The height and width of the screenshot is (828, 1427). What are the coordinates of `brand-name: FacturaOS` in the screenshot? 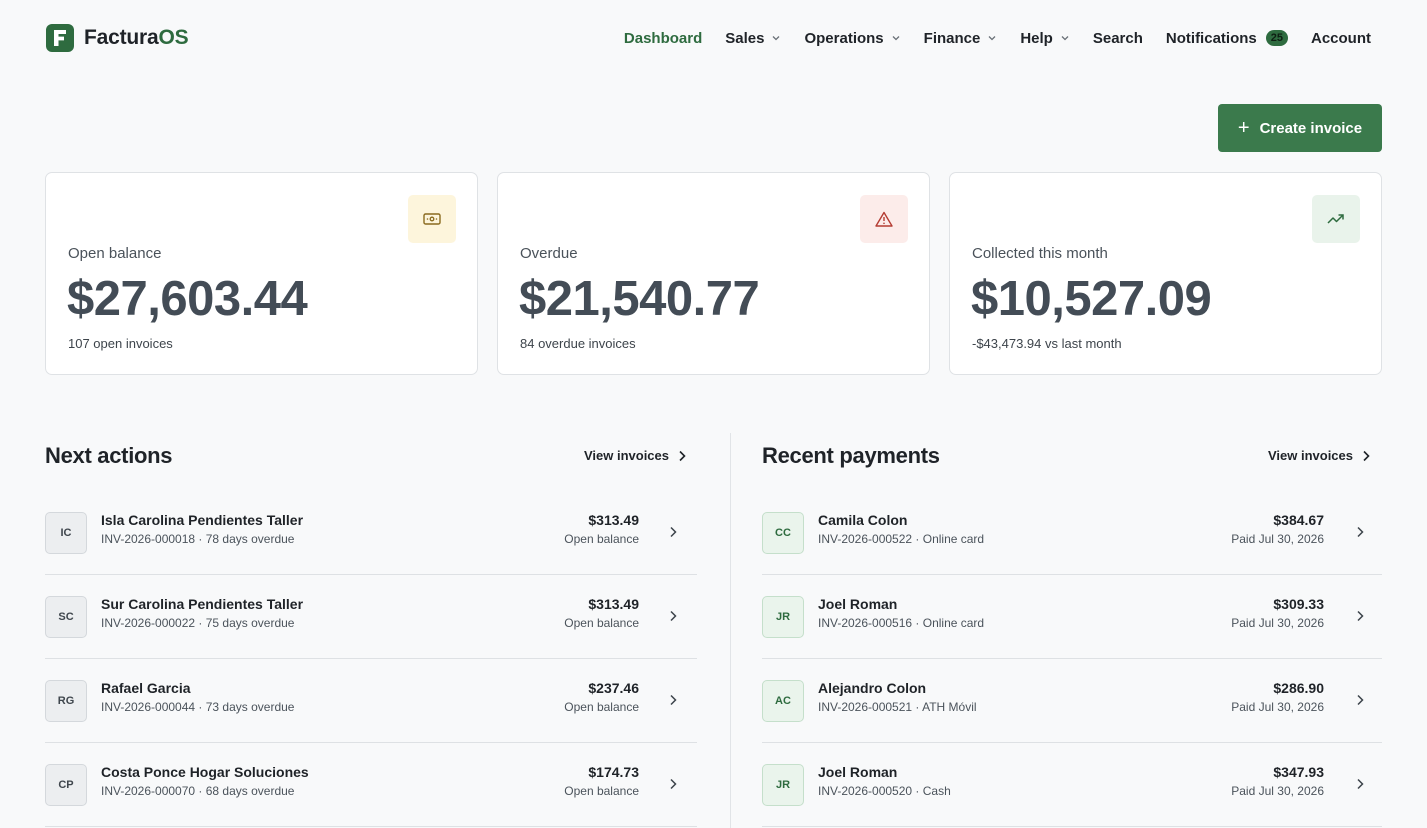 It's located at (136, 38).